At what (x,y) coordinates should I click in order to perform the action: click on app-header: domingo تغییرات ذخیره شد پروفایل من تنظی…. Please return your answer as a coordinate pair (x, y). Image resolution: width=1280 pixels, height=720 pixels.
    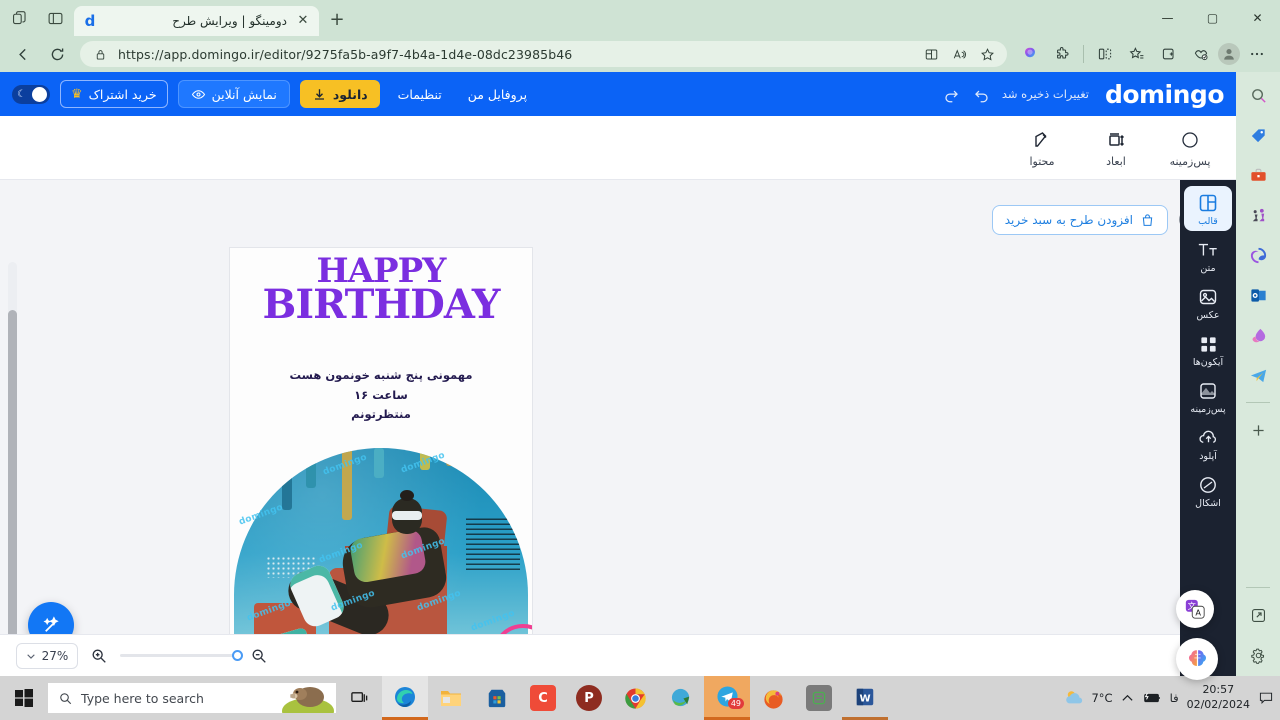
    Looking at the image, I should click on (618, 94).